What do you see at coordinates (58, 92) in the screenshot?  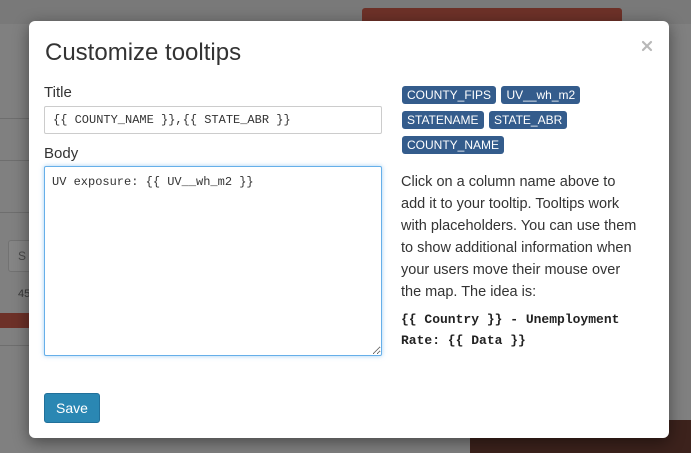 I see `title-label: Title` at bounding box center [58, 92].